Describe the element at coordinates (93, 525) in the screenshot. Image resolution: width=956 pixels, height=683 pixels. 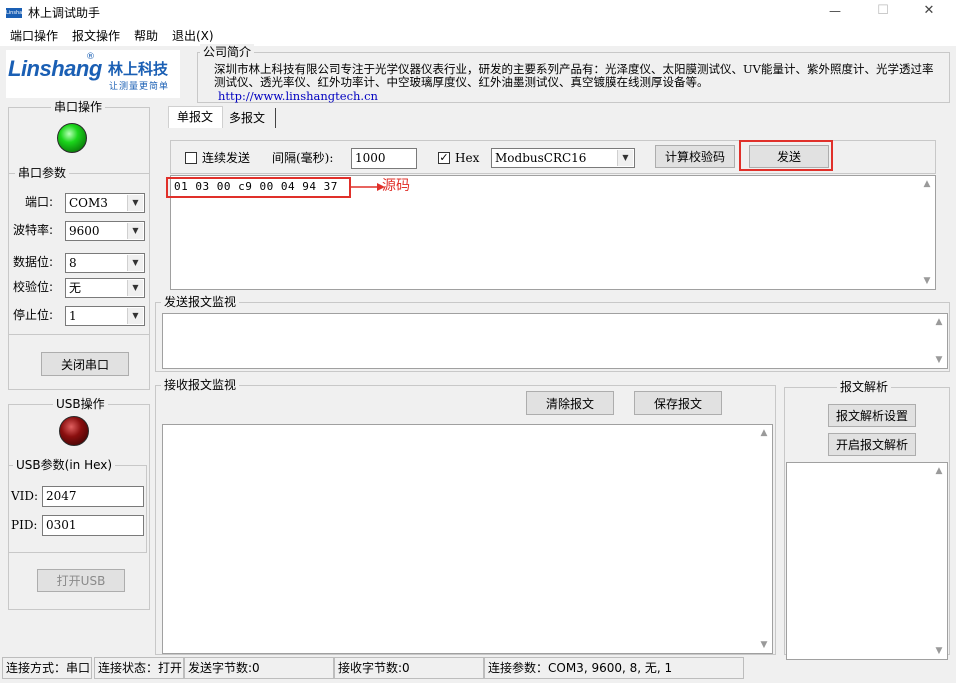
I see `pid-field: 0301` at that location.